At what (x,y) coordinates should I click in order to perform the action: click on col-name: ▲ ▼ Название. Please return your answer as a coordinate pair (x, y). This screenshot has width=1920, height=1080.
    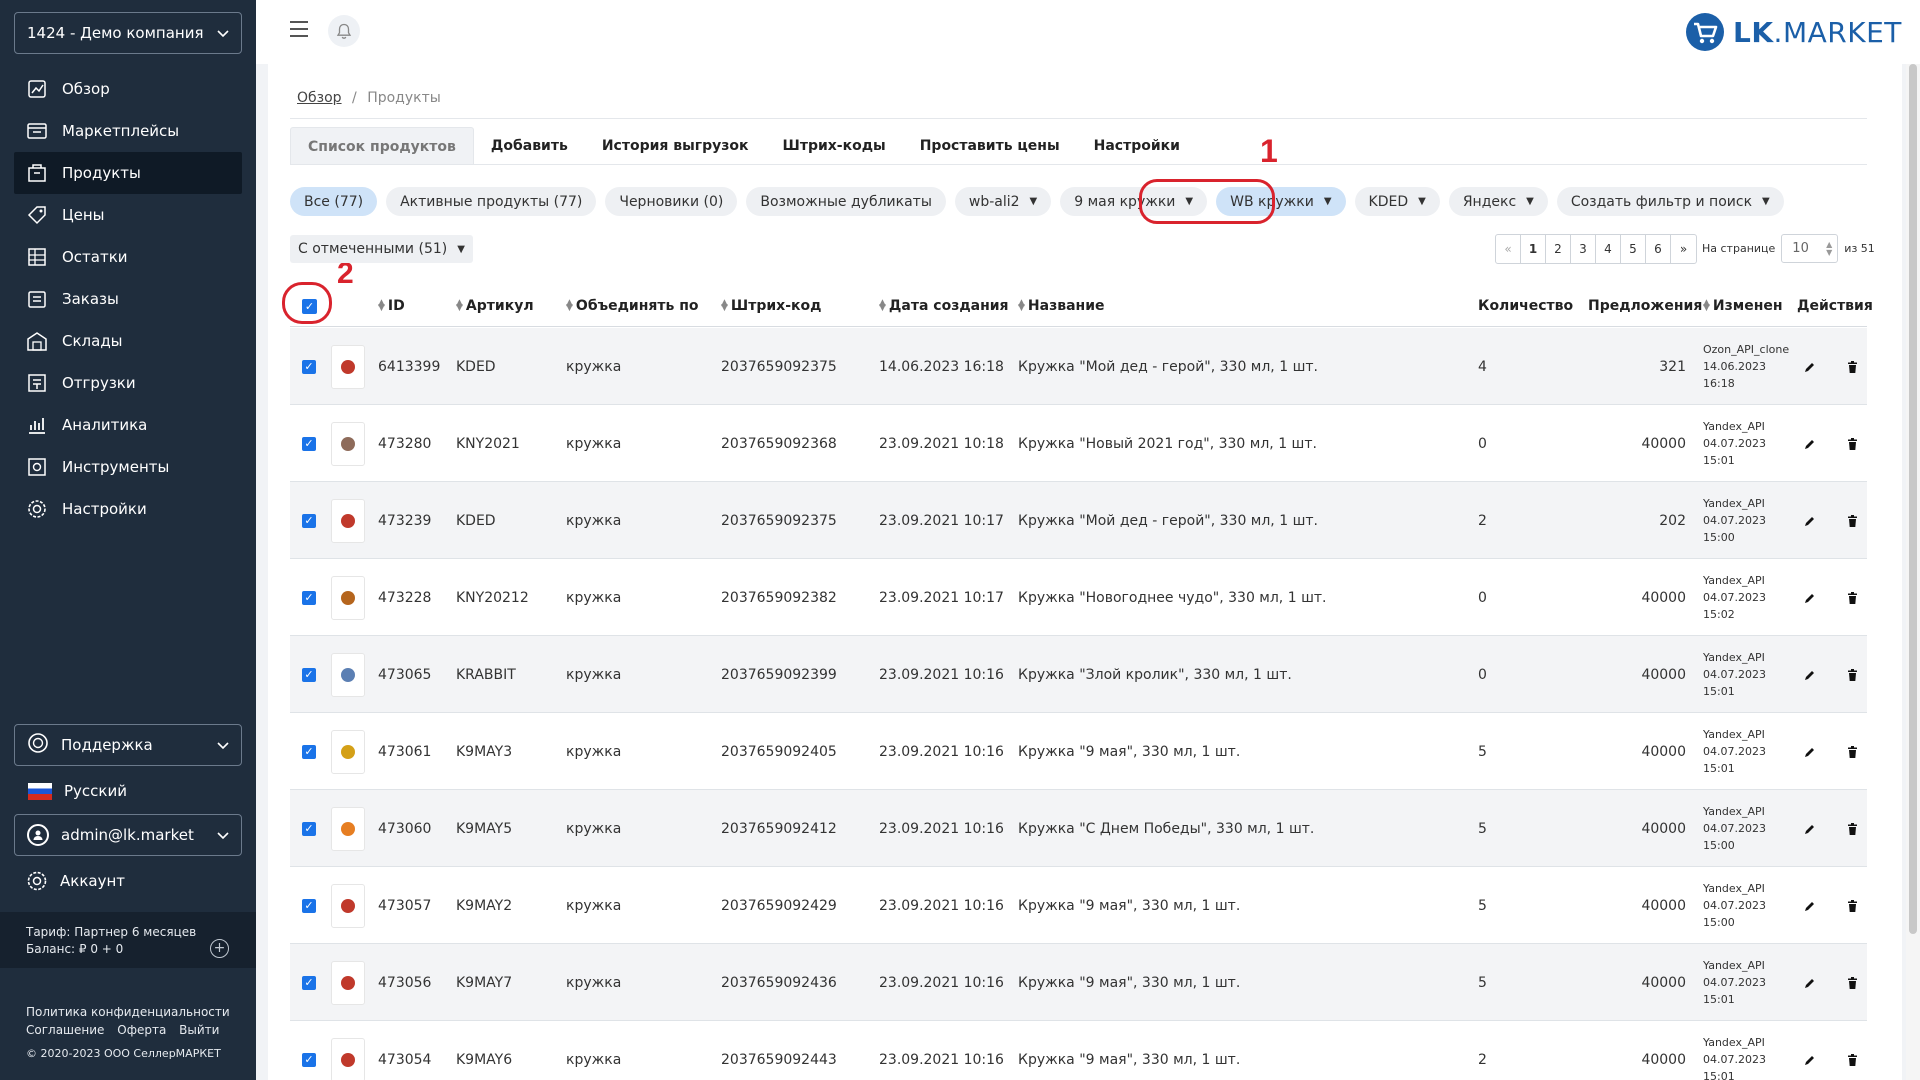
    Looking at the image, I should click on (1061, 306).